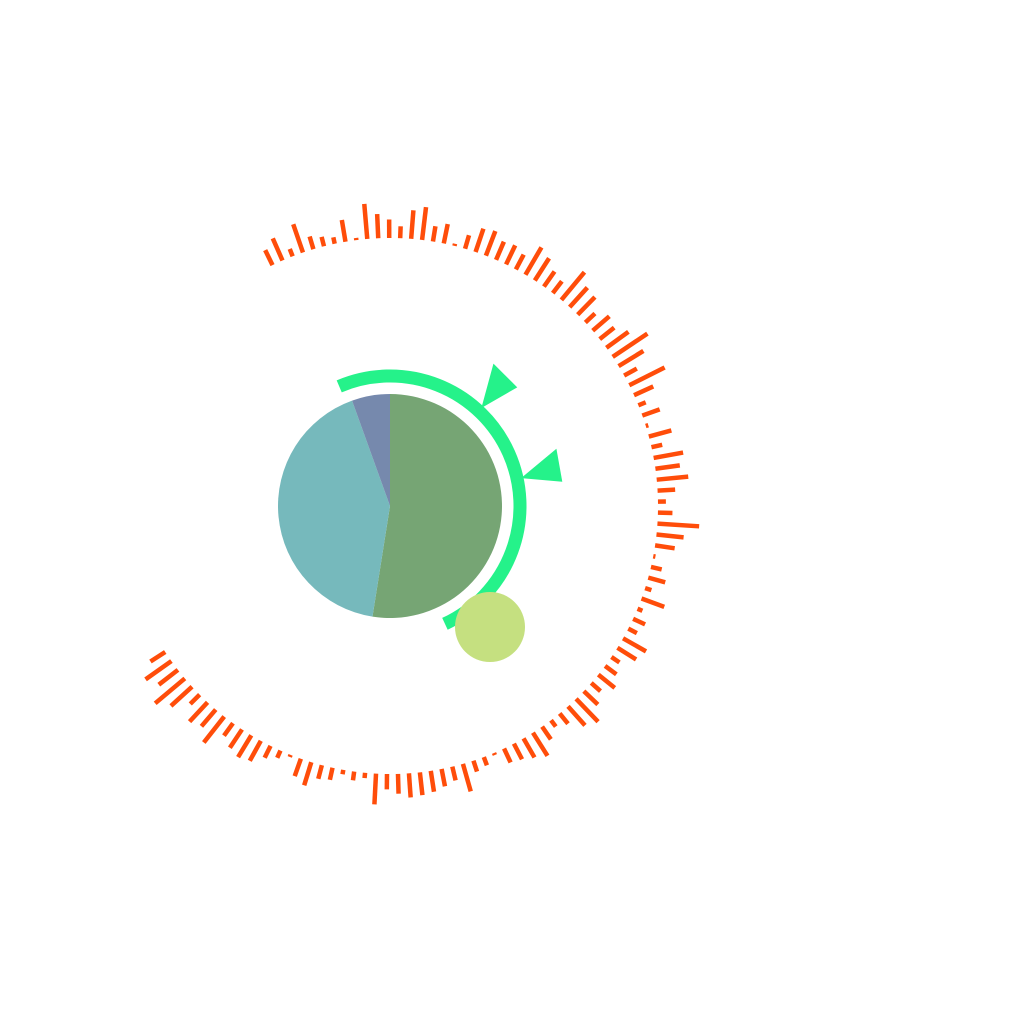 The width and height of the screenshot is (1024, 1024). I want to click on pie-chart, so click(390, 506).